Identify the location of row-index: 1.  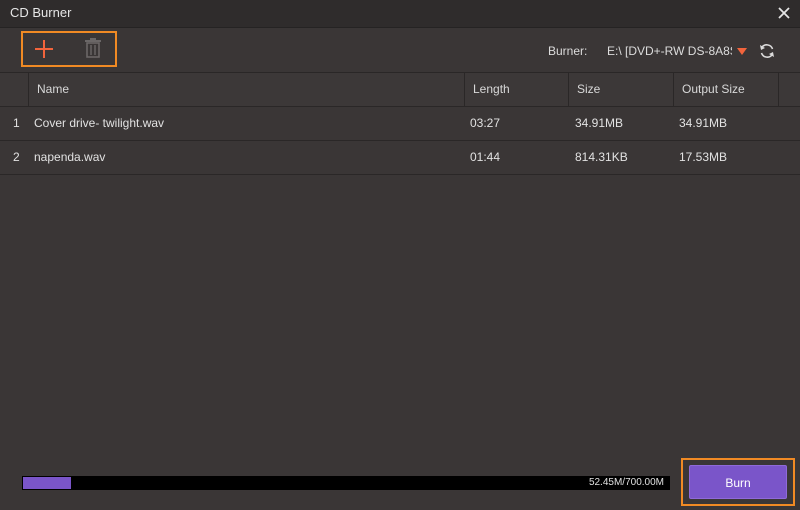
(16, 123).